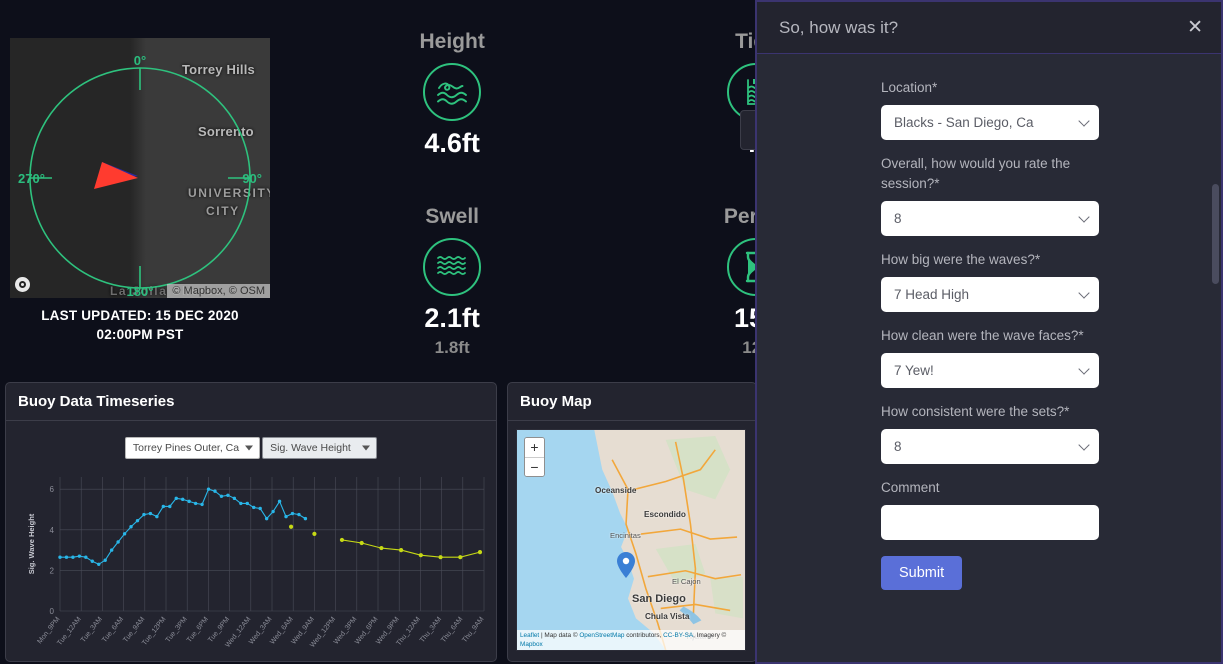 This screenshot has width=1223, height=664. I want to click on modal-title: So, how was it?, so click(839, 27).